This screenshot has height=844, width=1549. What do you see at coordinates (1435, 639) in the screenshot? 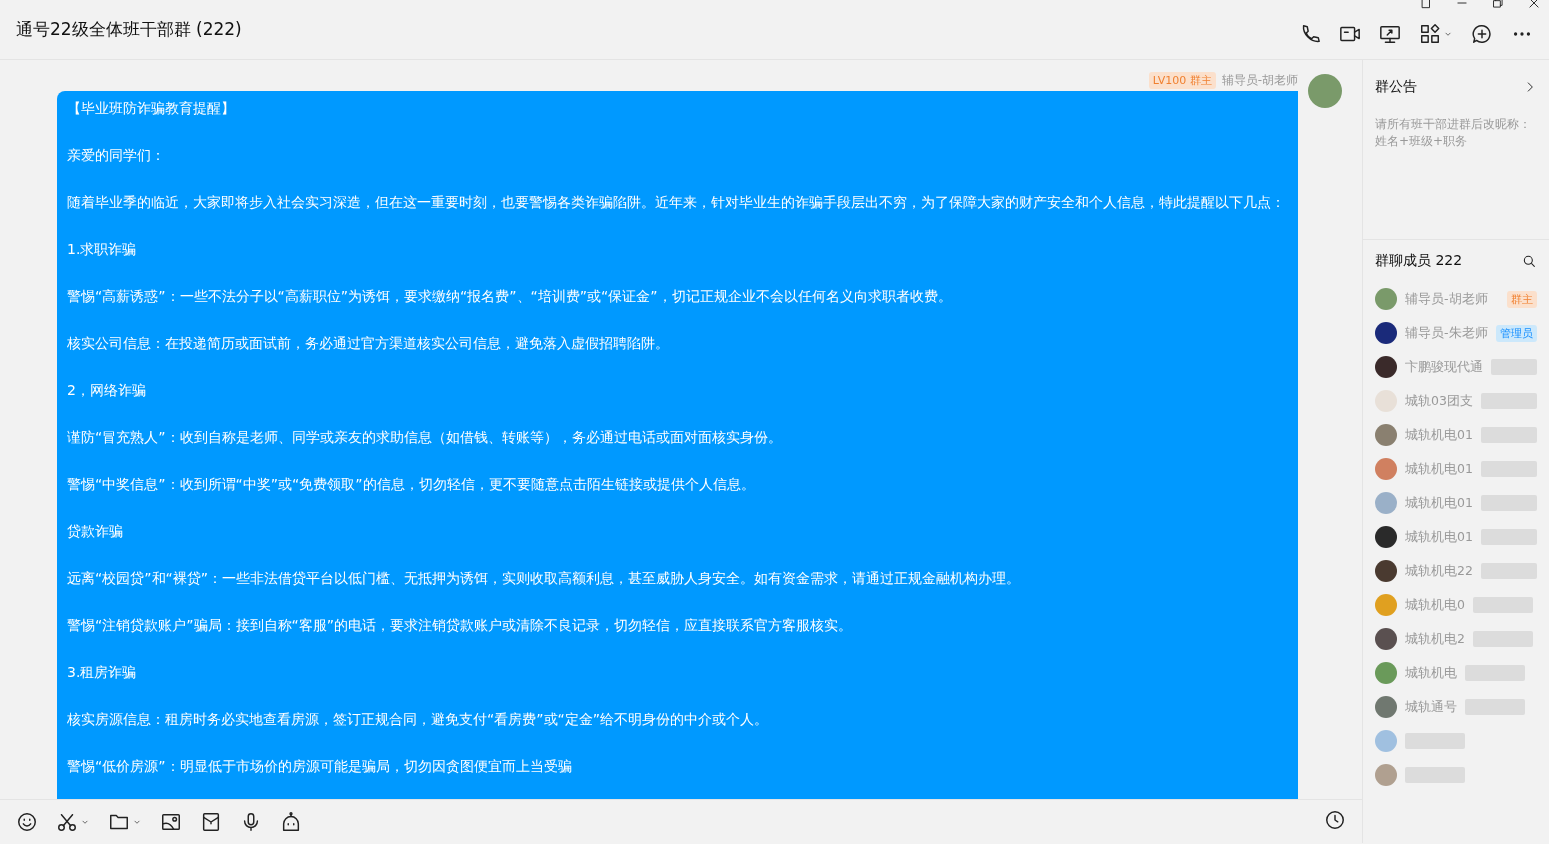
I see `member-name: 城轨机电2` at bounding box center [1435, 639].